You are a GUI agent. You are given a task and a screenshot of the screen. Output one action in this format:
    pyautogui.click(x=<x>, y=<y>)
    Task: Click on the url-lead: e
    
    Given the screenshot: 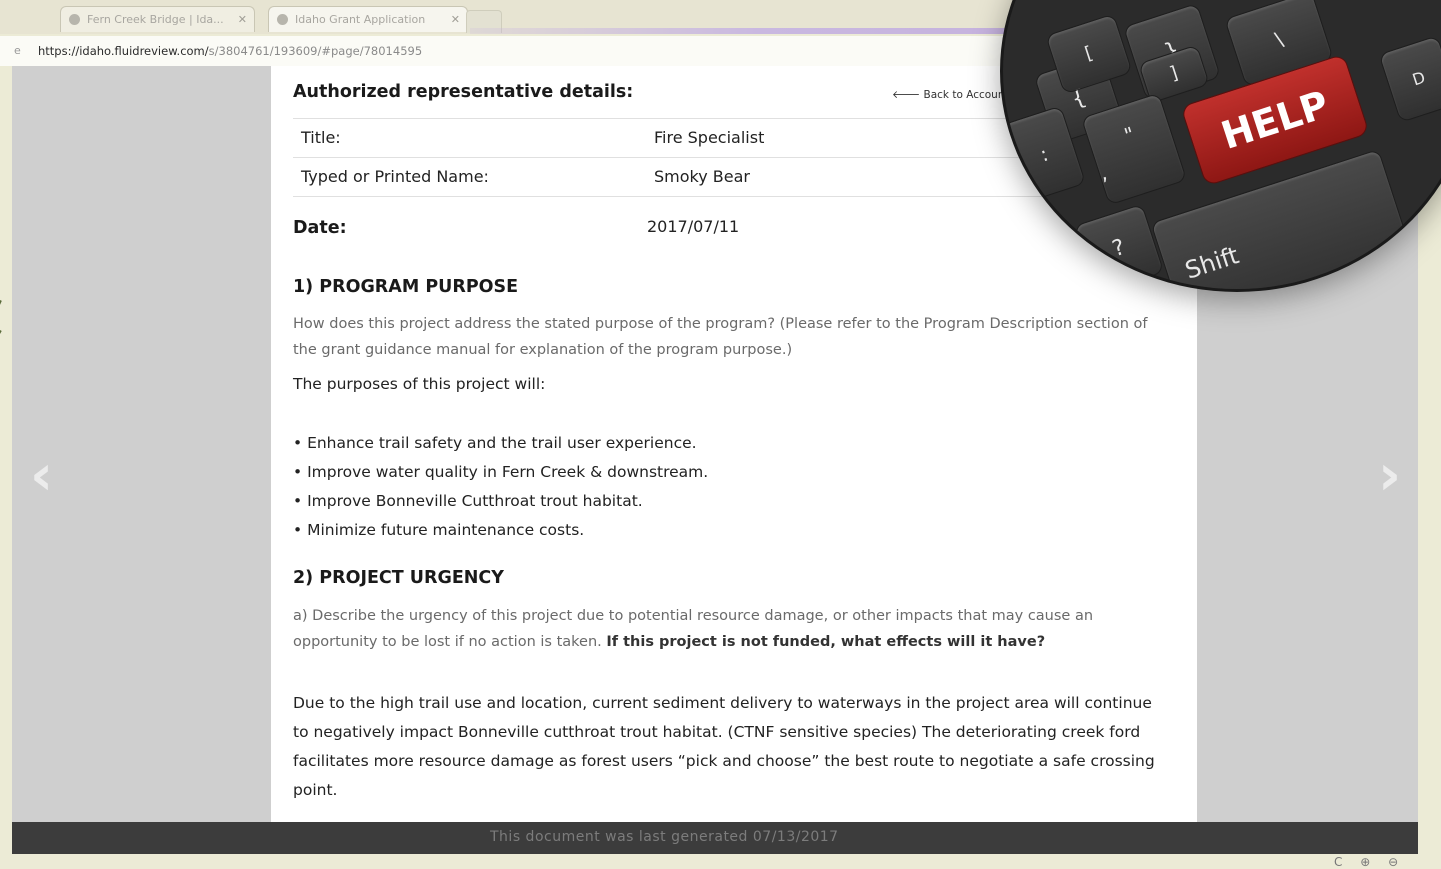 What is the action you would take?
    pyautogui.click(x=17, y=50)
    